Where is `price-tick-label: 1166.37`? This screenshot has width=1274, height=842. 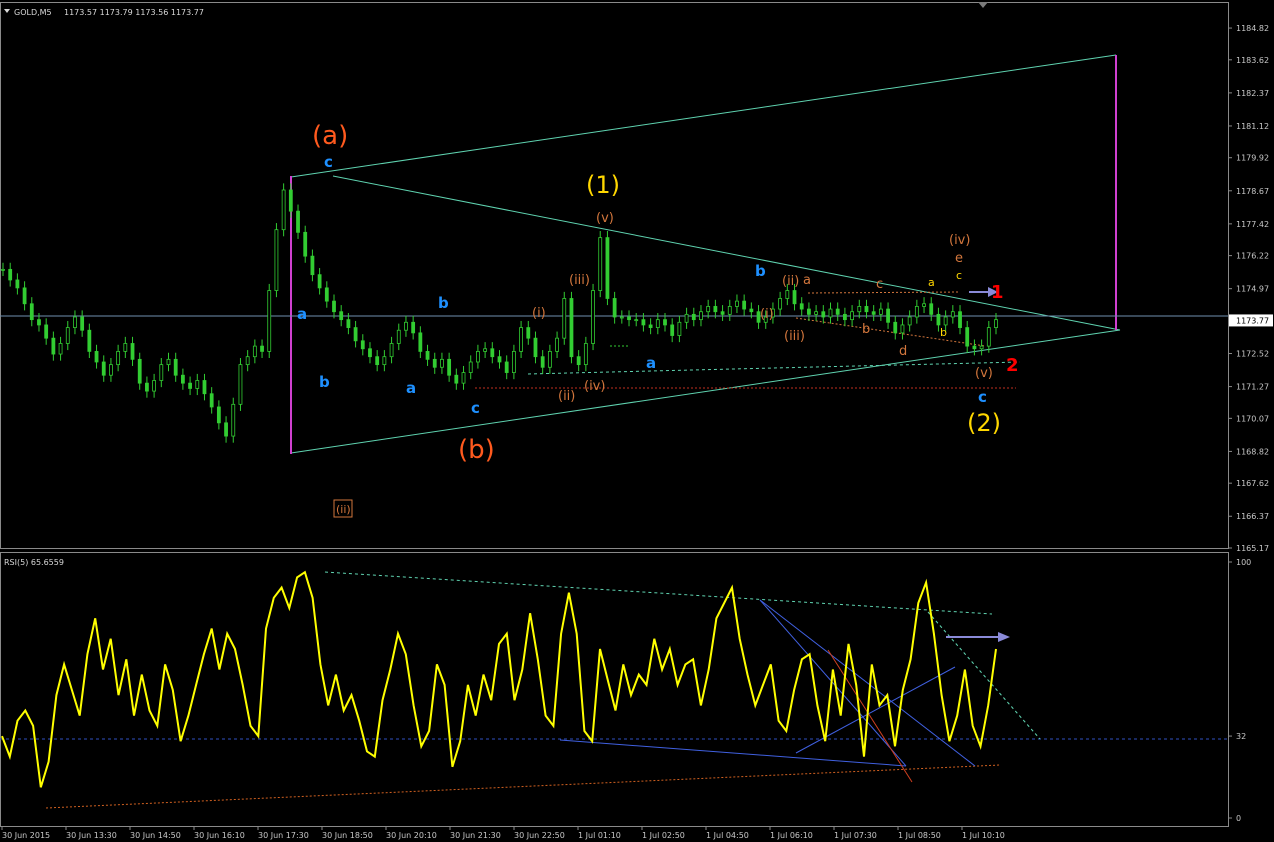 price-tick-label: 1166.37 is located at coordinates (1252, 516).